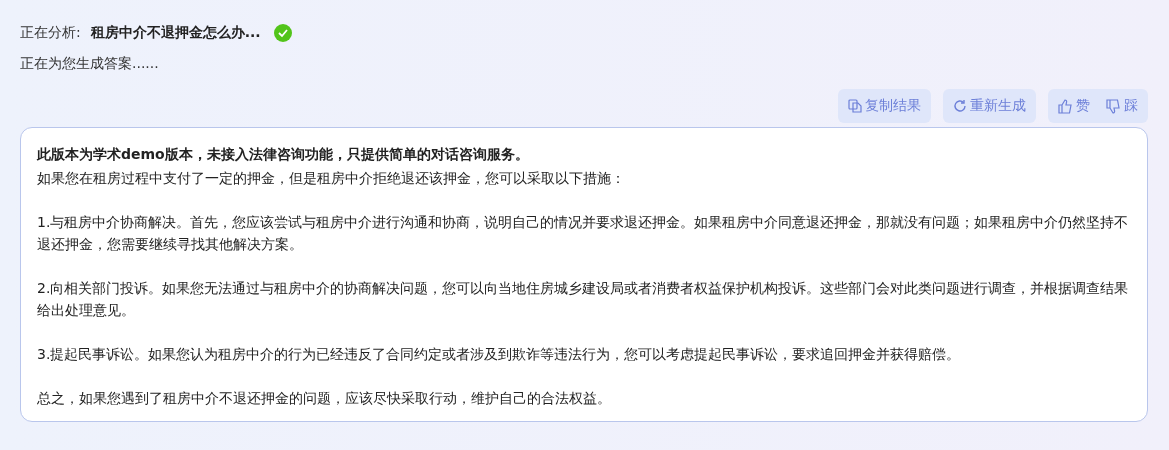 The height and width of the screenshot is (450, 1169). I want to click on answer-paragraph: 1.与租房中介协商解决。首先，您应该尝试与租房中介进行沟通和协商，说明自己的情况并要求退还押金。如果租房中介同意退还押金，那就没有问题；如果租房中介仍然坚持不退还押金，您需要继续寻找其他解决方案。, so click(583, 233).